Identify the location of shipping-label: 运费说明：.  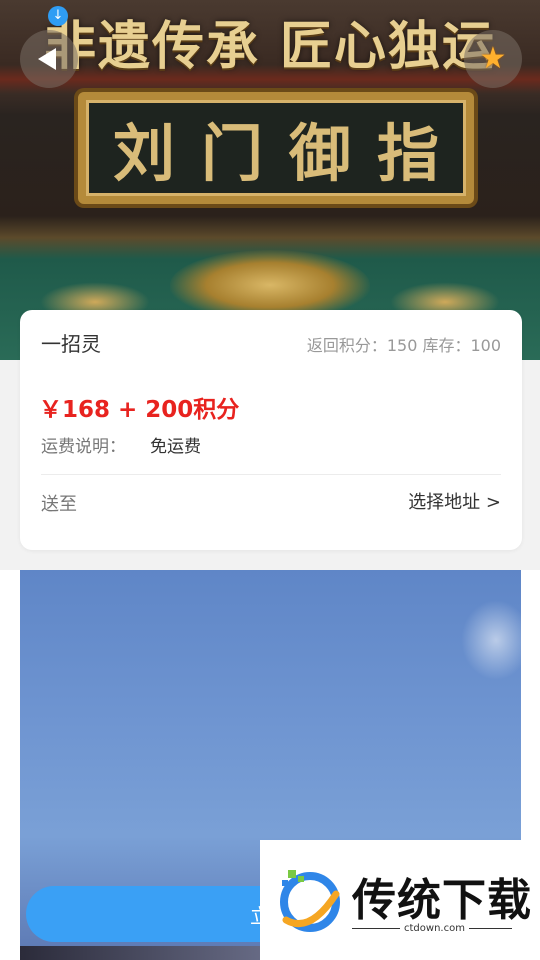
(83, 447).